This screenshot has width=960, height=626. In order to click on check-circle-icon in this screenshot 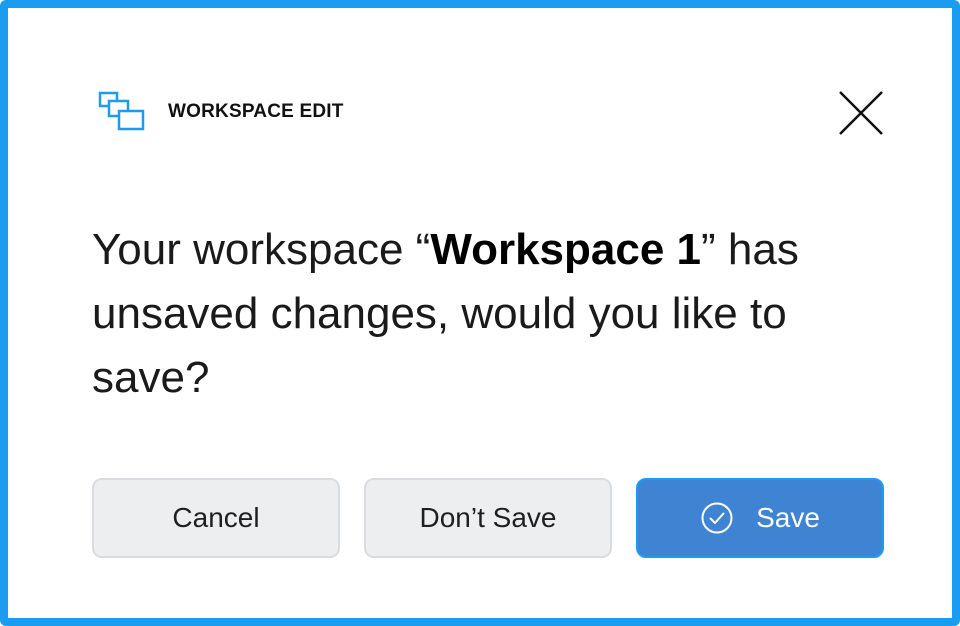, I will do `click(717, 518)`.